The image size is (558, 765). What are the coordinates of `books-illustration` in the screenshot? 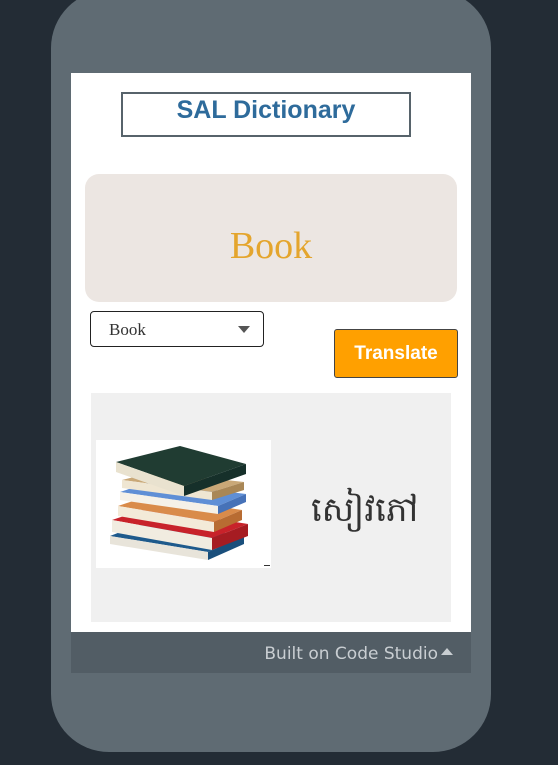 It's located at (179, 503).